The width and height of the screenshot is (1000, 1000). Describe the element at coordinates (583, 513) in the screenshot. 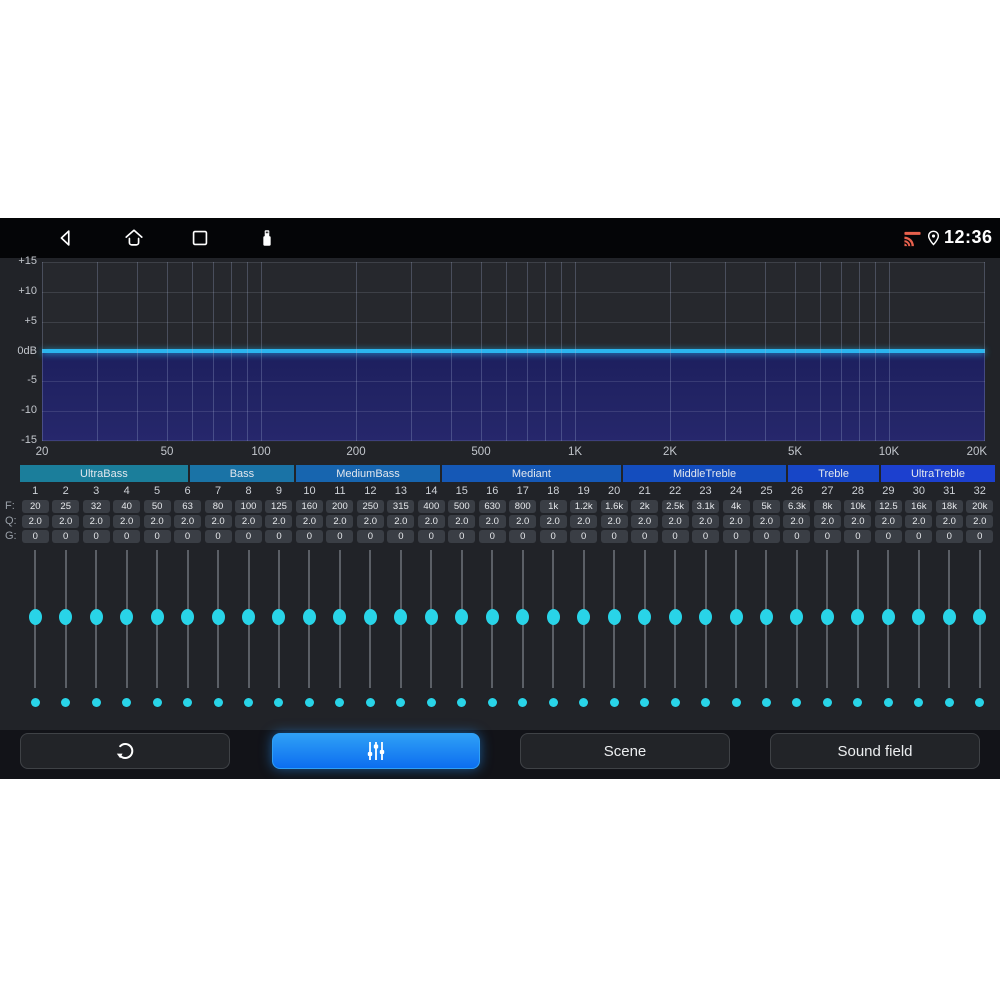

I see `channel-column: 19 1.2k 2.0 0` at that location.